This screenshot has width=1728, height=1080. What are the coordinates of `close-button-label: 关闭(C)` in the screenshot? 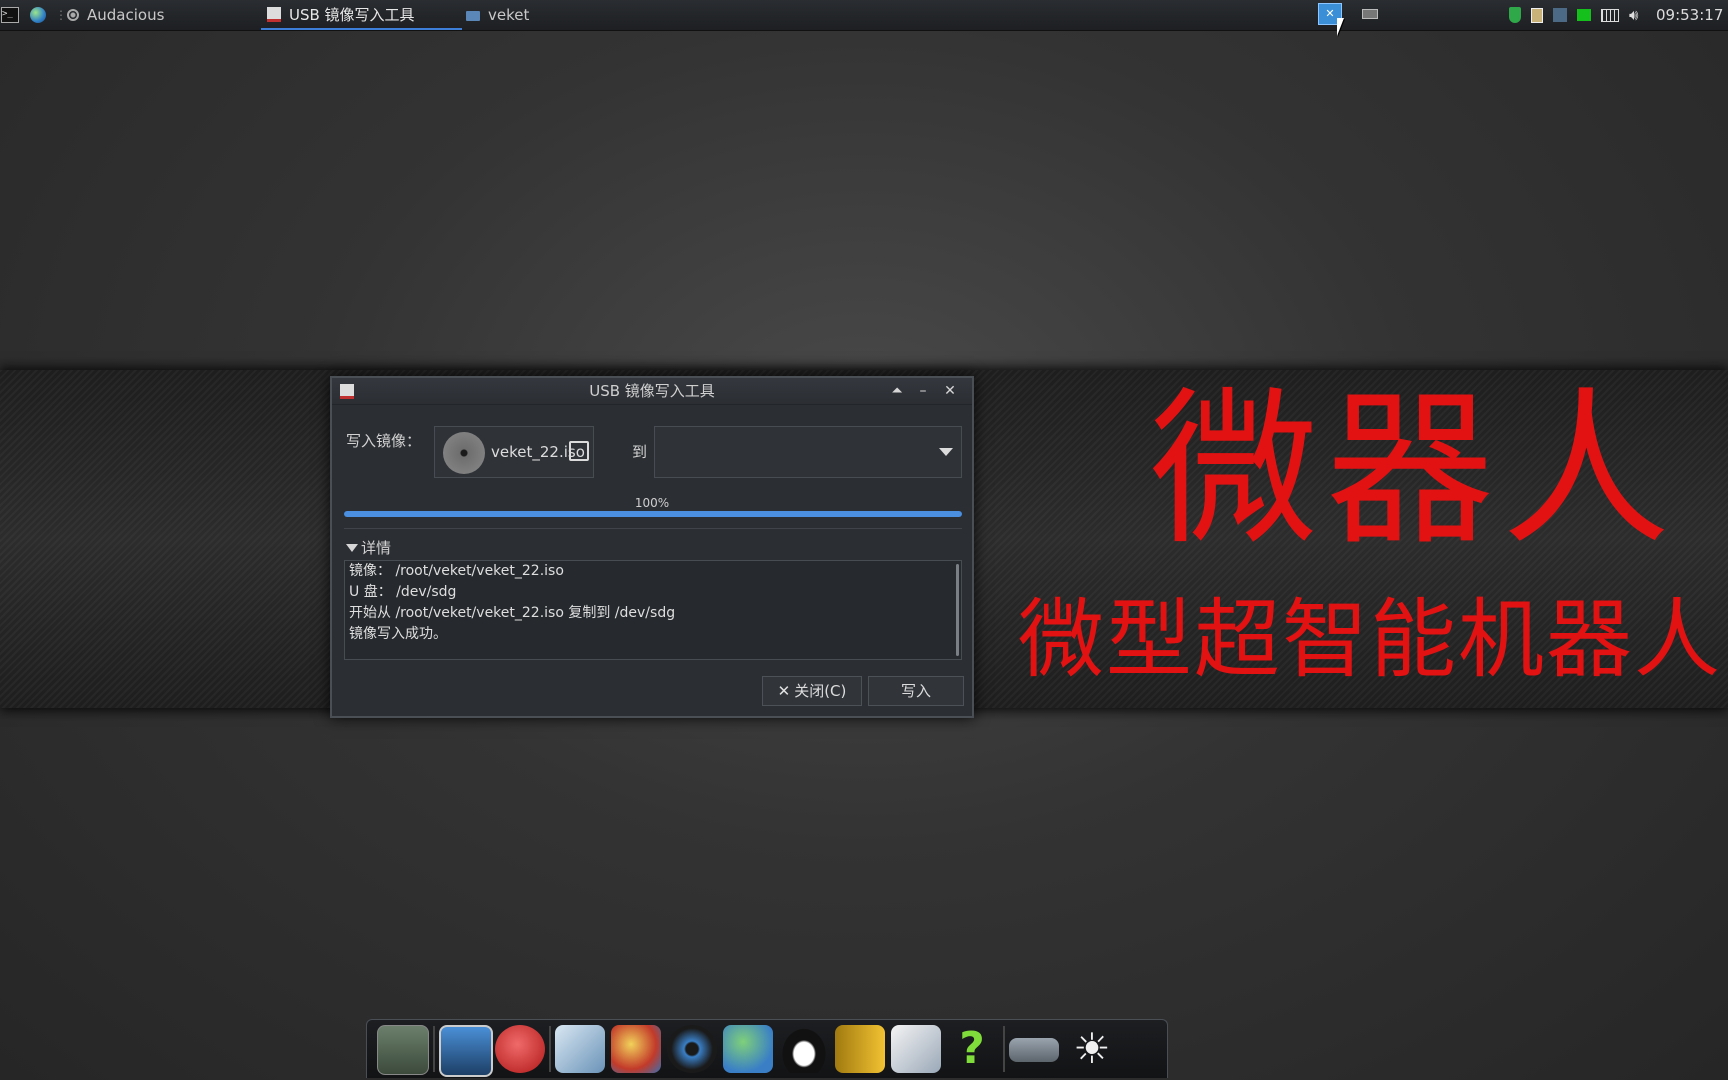 It's located at (820, 691).